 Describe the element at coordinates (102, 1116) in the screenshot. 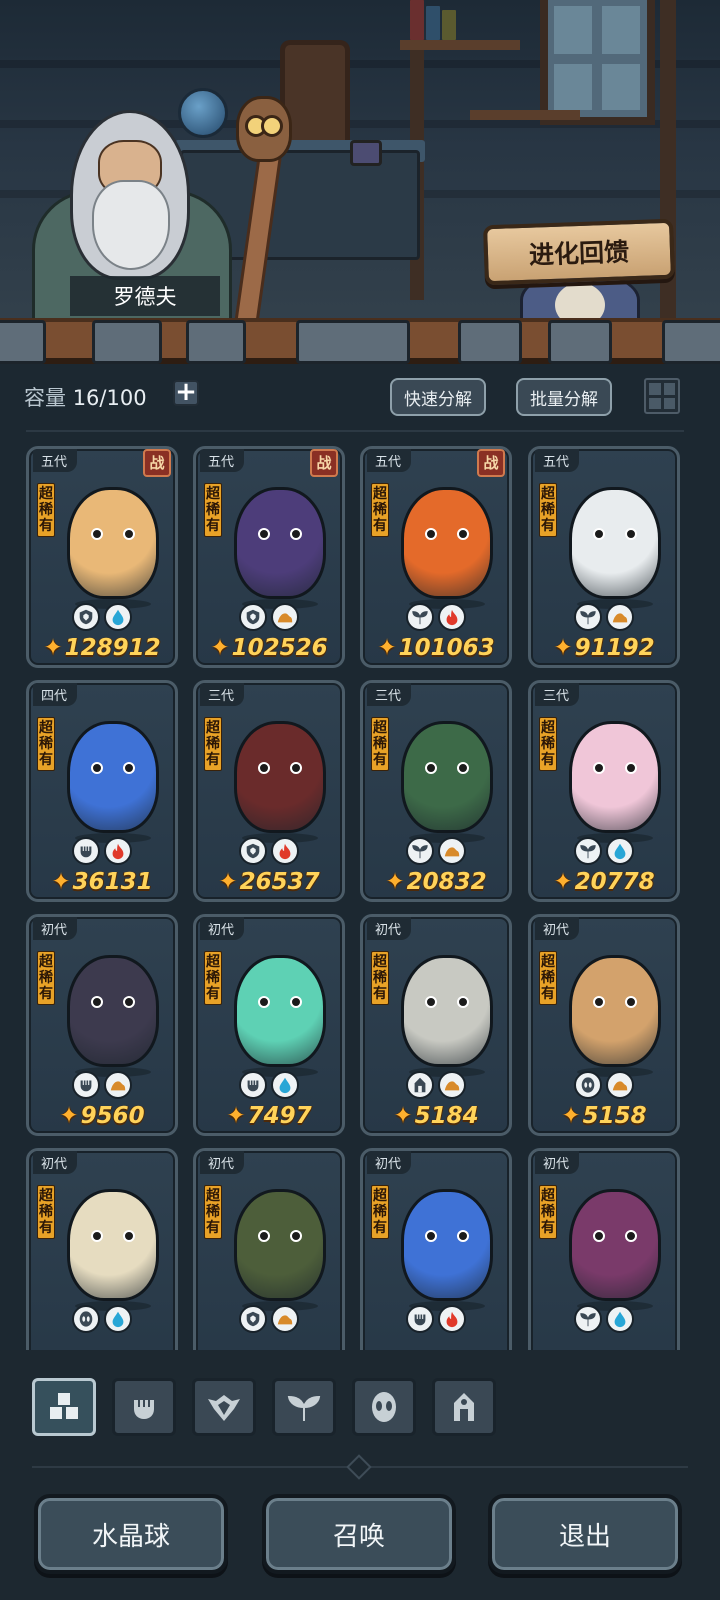

I see `combat-power: ✦9560` at that location.